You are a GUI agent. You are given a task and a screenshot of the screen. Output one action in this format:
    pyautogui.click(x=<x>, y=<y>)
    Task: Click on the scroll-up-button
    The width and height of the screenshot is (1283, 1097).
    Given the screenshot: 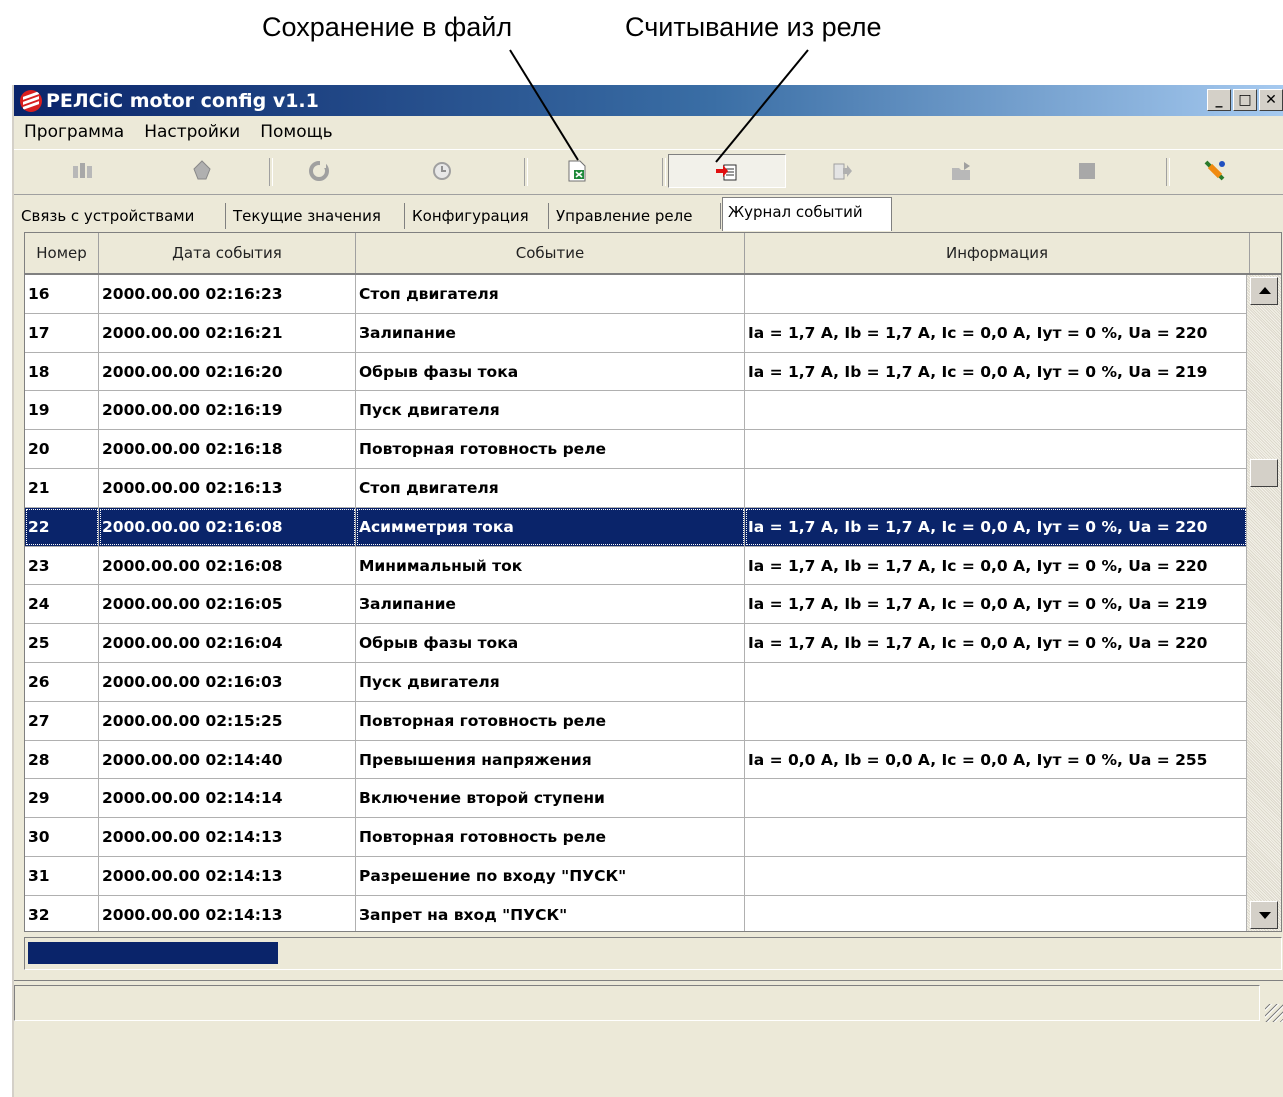 What is the action you would take?
    pyautogui.click(x=1264, y=291)
    